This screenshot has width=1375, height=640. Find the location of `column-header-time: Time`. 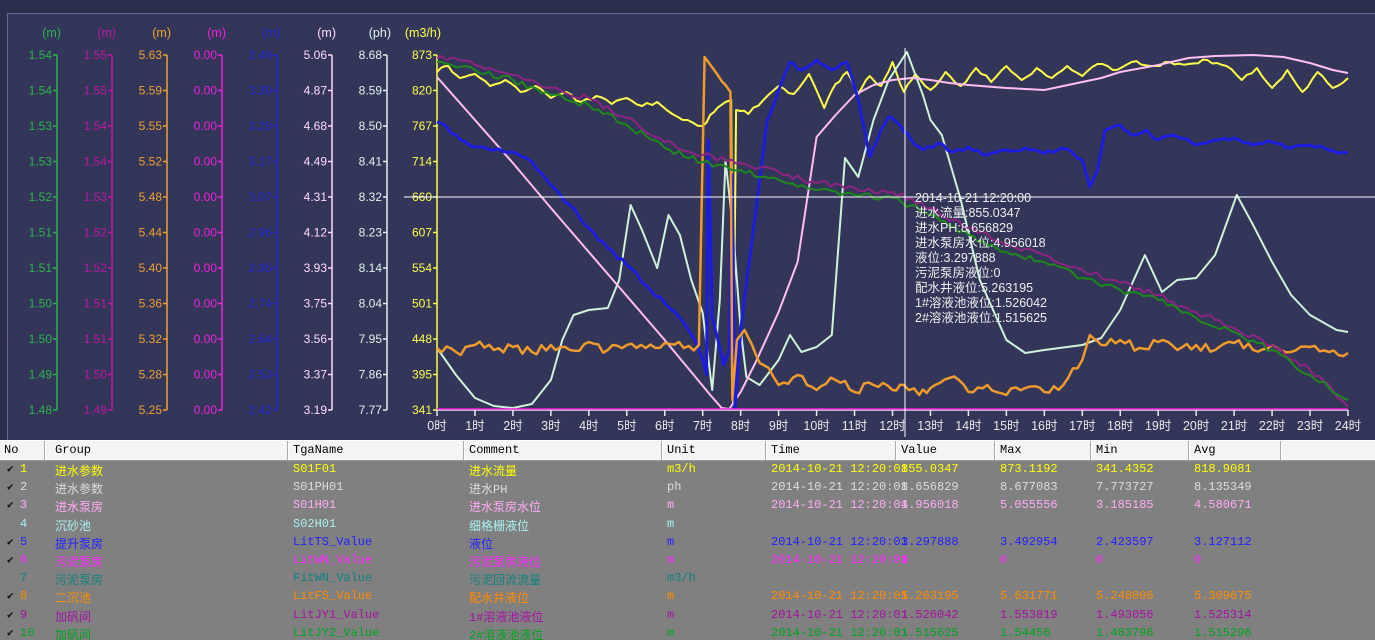

column-header-time: Time is located at coordinates (785, 450).